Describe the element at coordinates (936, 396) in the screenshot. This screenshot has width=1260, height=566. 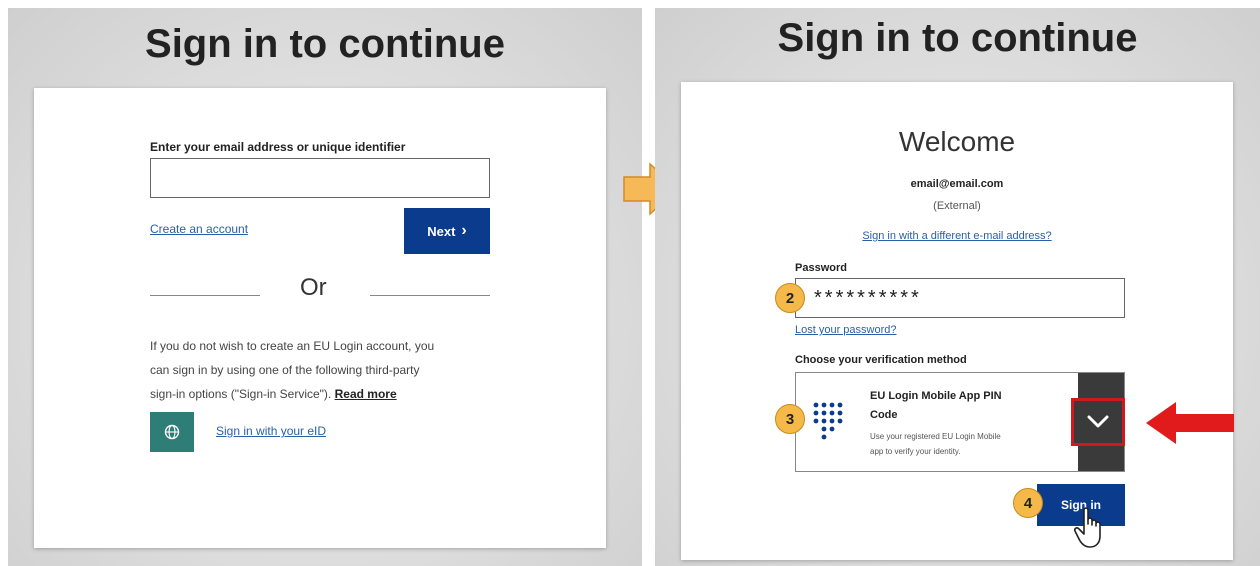
I see `method-title-line-1: EU Login Mobile App PIN` at that location.